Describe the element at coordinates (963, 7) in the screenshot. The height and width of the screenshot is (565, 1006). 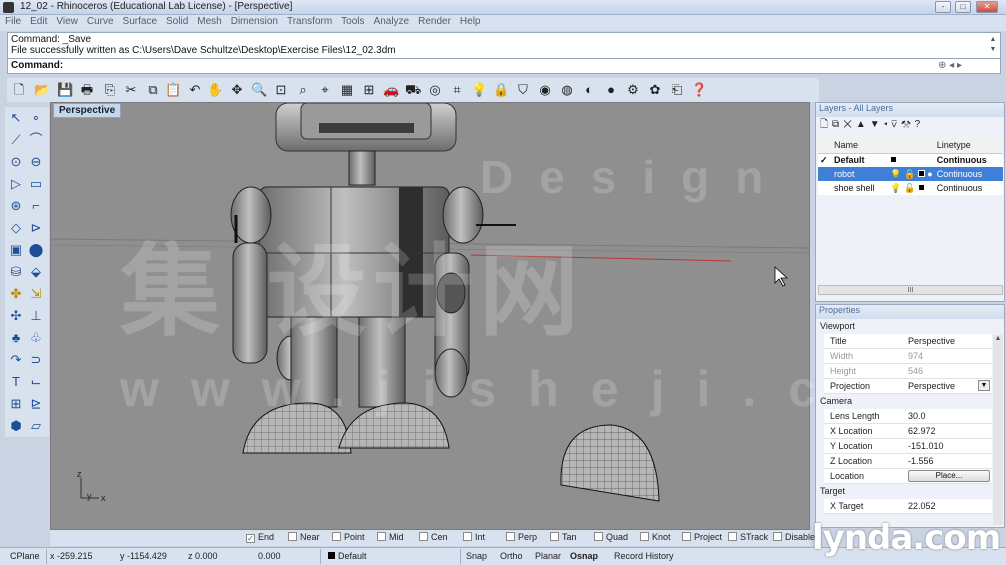
I see `maximize-button: □` at that location.